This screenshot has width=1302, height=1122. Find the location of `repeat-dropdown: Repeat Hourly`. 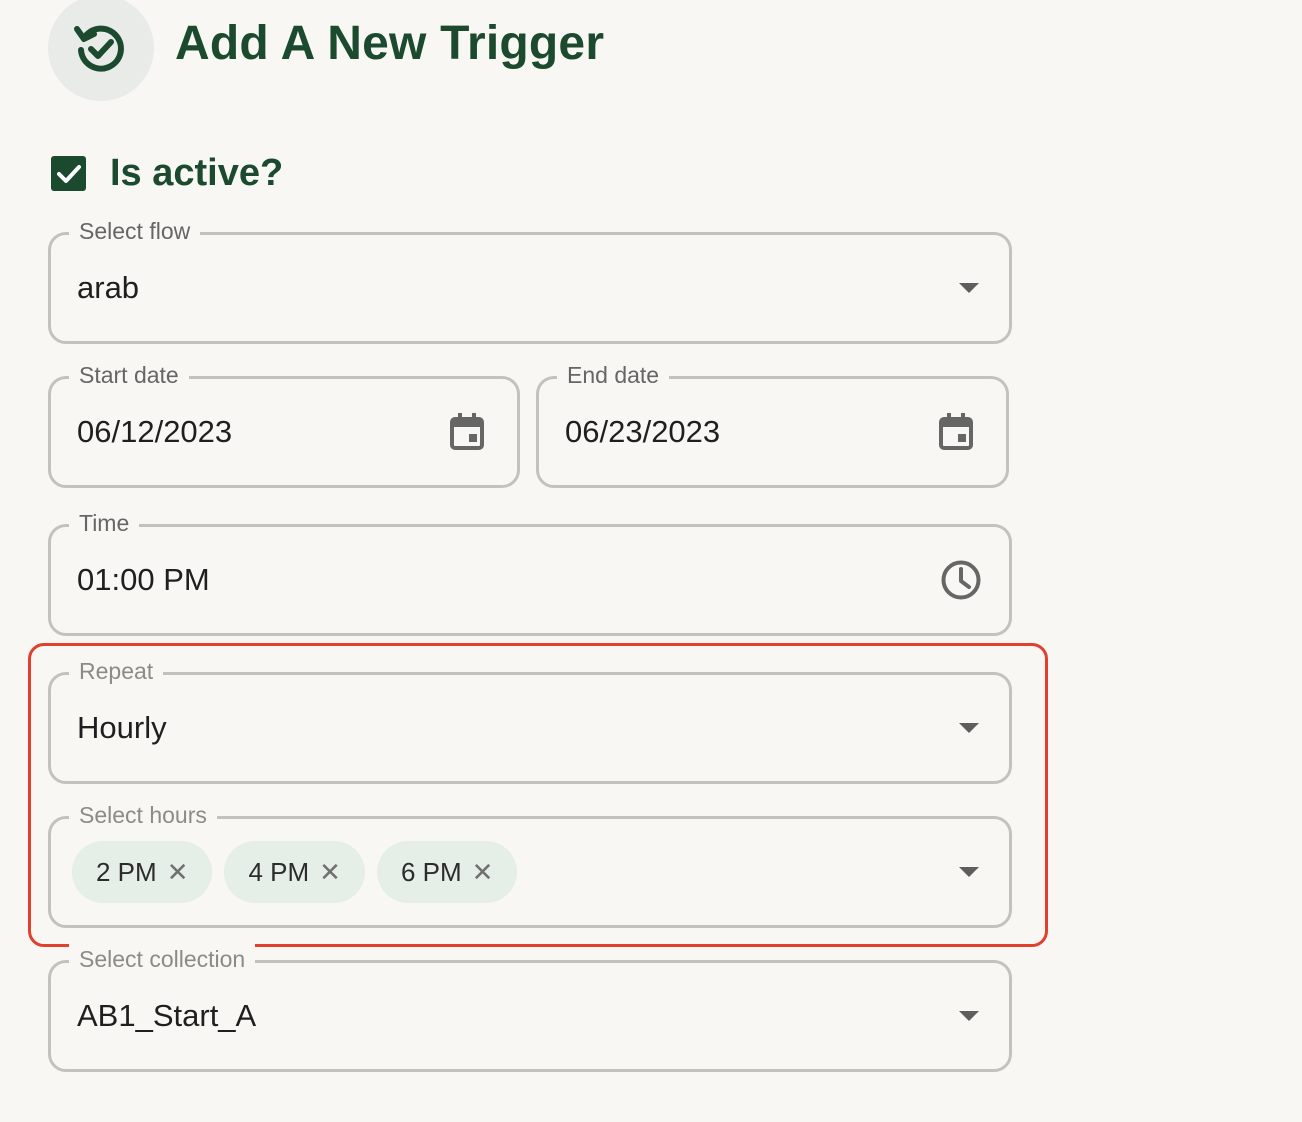

repeat-dropdown: Repeat Hourly is located at coordinates (530, 720).